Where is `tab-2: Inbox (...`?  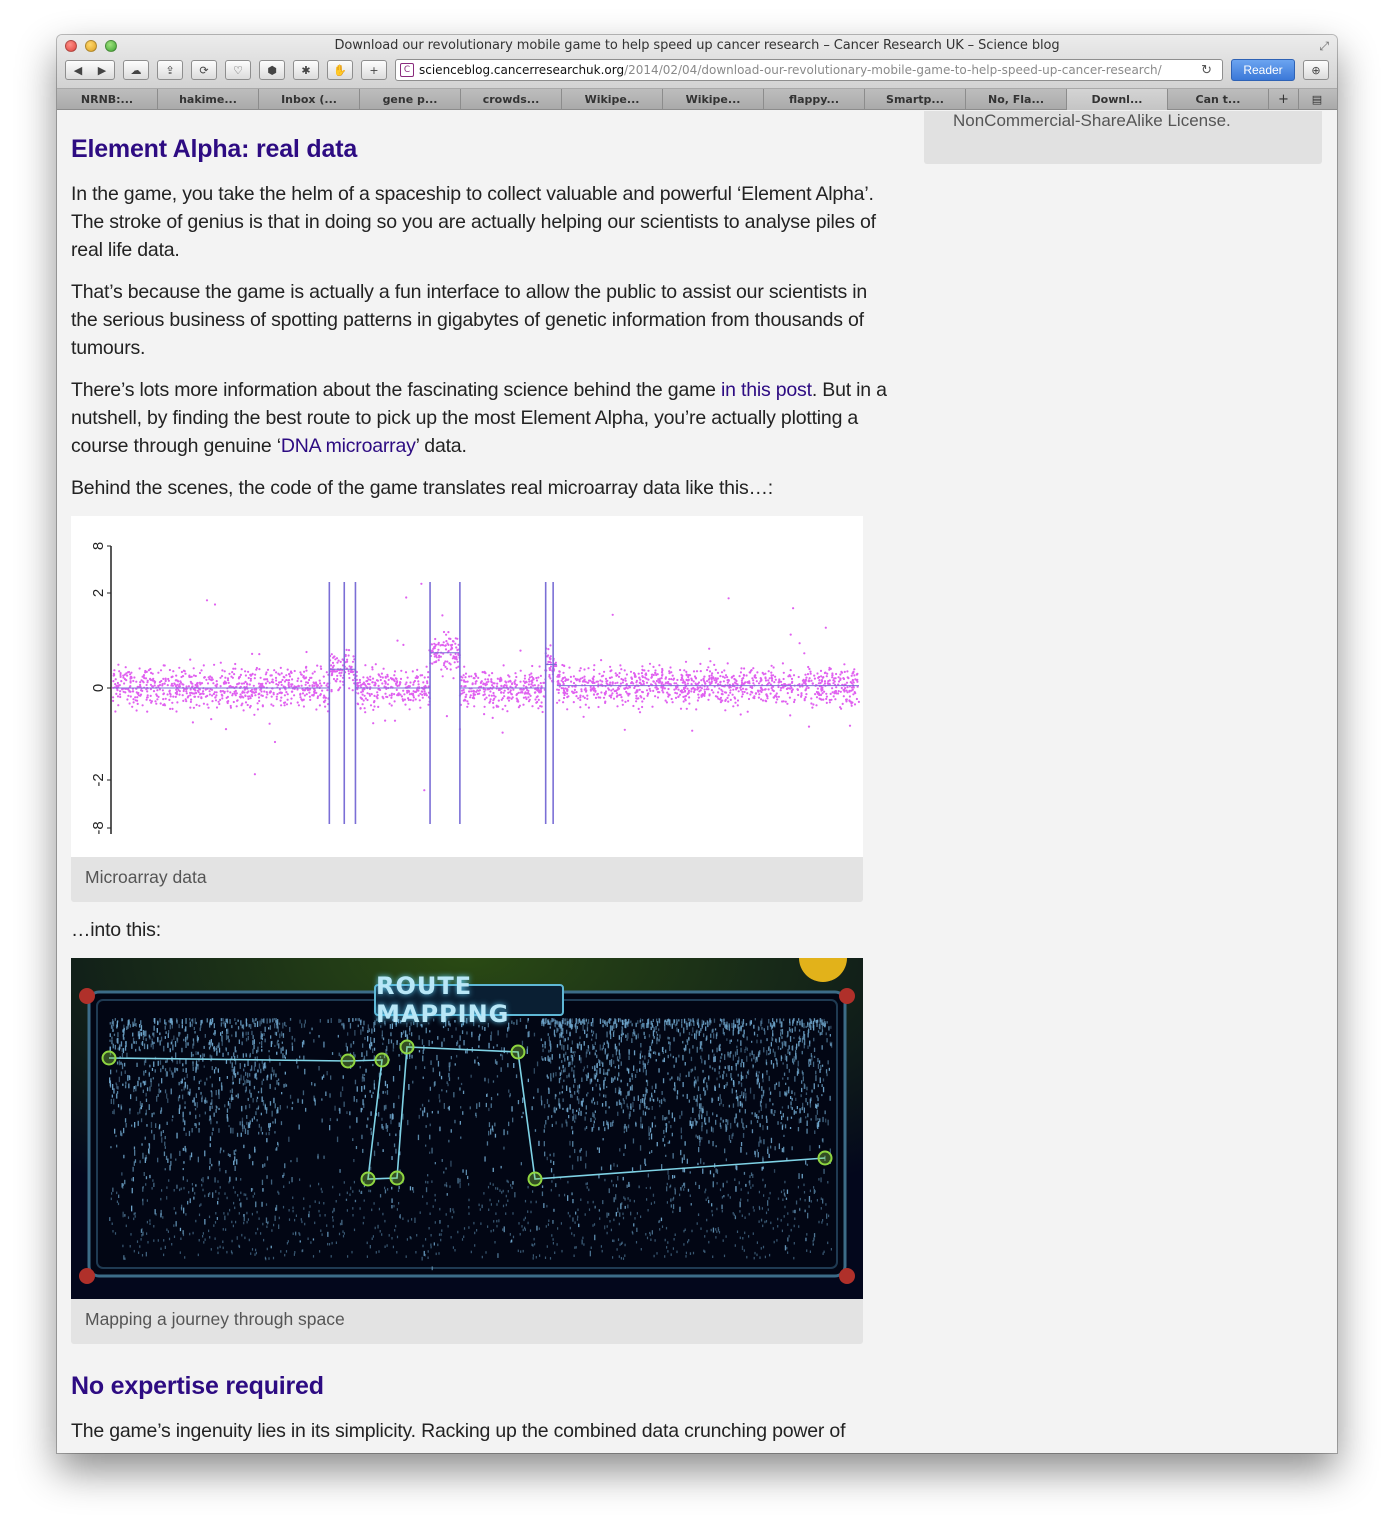
tab-2: Inbox (... is located at coordinates (309, 99).